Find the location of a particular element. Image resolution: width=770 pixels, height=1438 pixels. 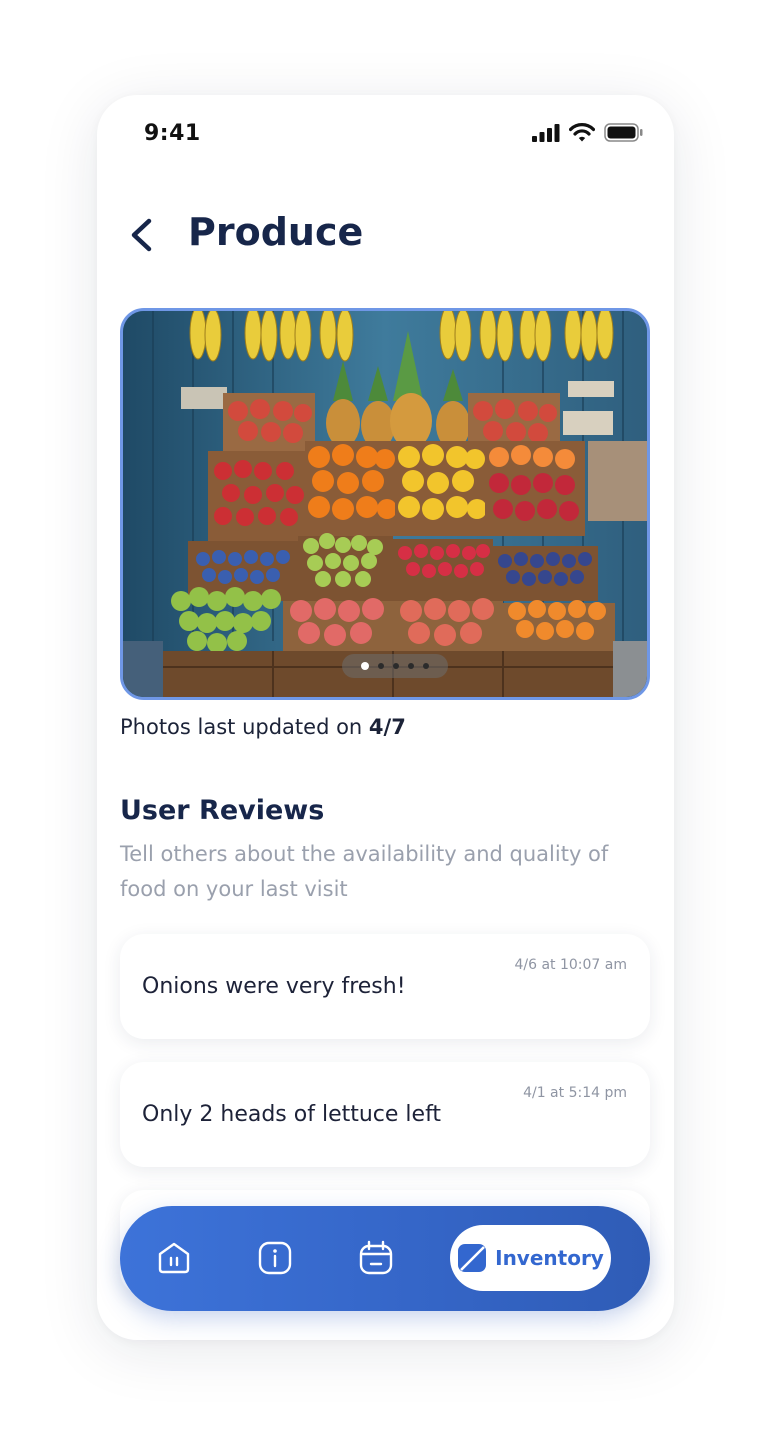

bottom-nav: Inventory is located at coordinates (385, 1258).